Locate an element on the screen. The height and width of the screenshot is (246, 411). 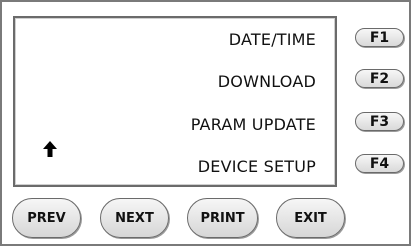
next-button: NEXT is located at coordinates (134, 218).